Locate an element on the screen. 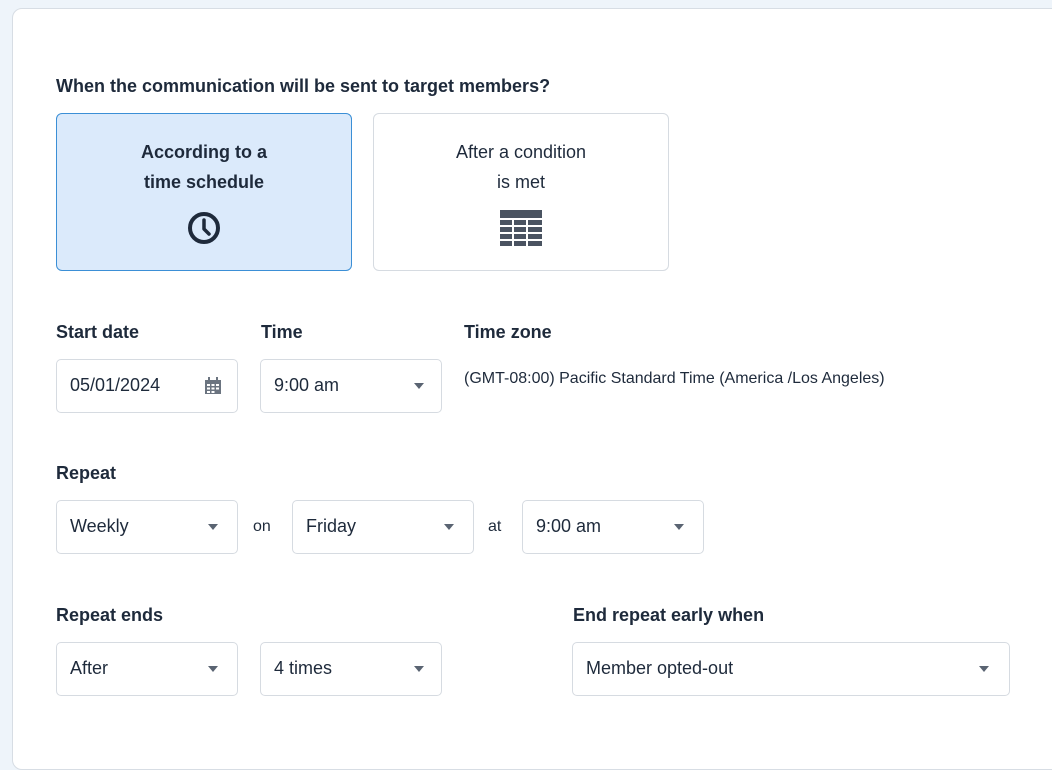 The height and width of the screenshot is (770, 1052). end-early-value: Member opted-out is located at coordinates (660, 668).